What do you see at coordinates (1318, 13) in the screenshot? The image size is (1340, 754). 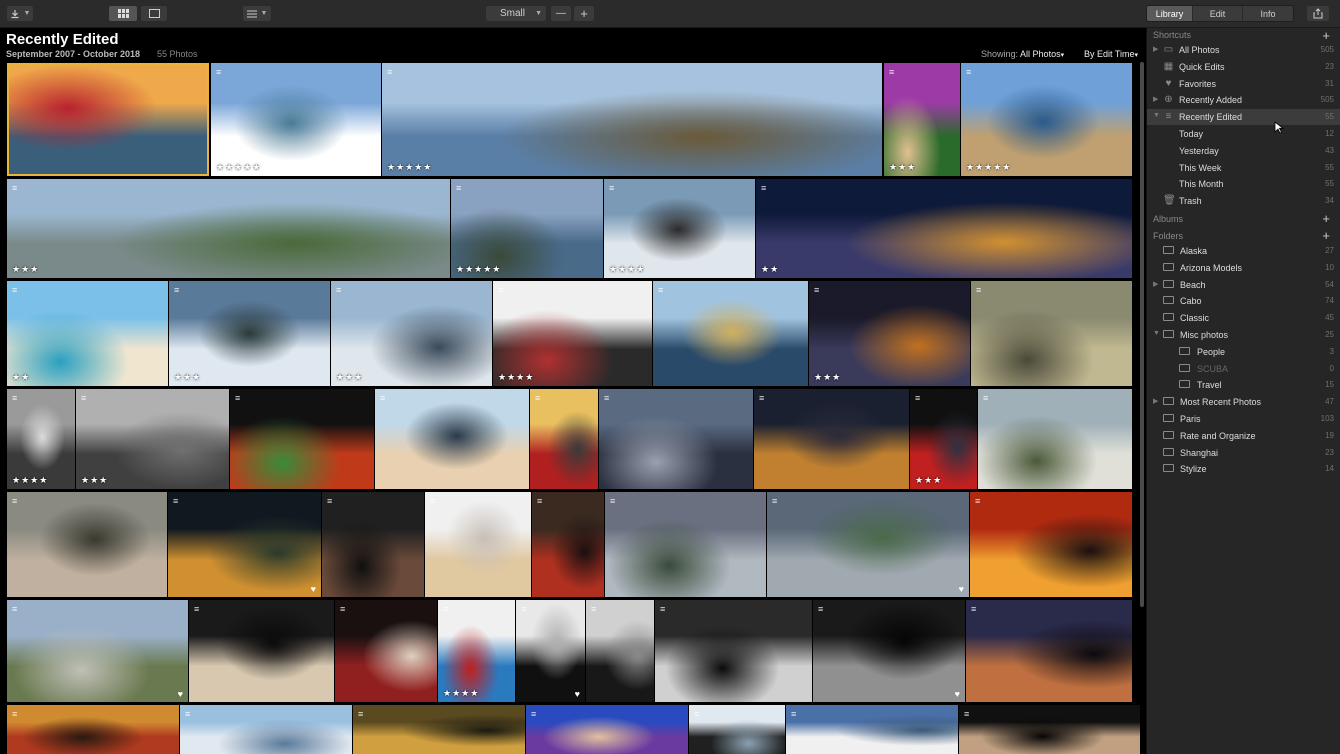 I see `share-button` at bounding box center [1318, 13].